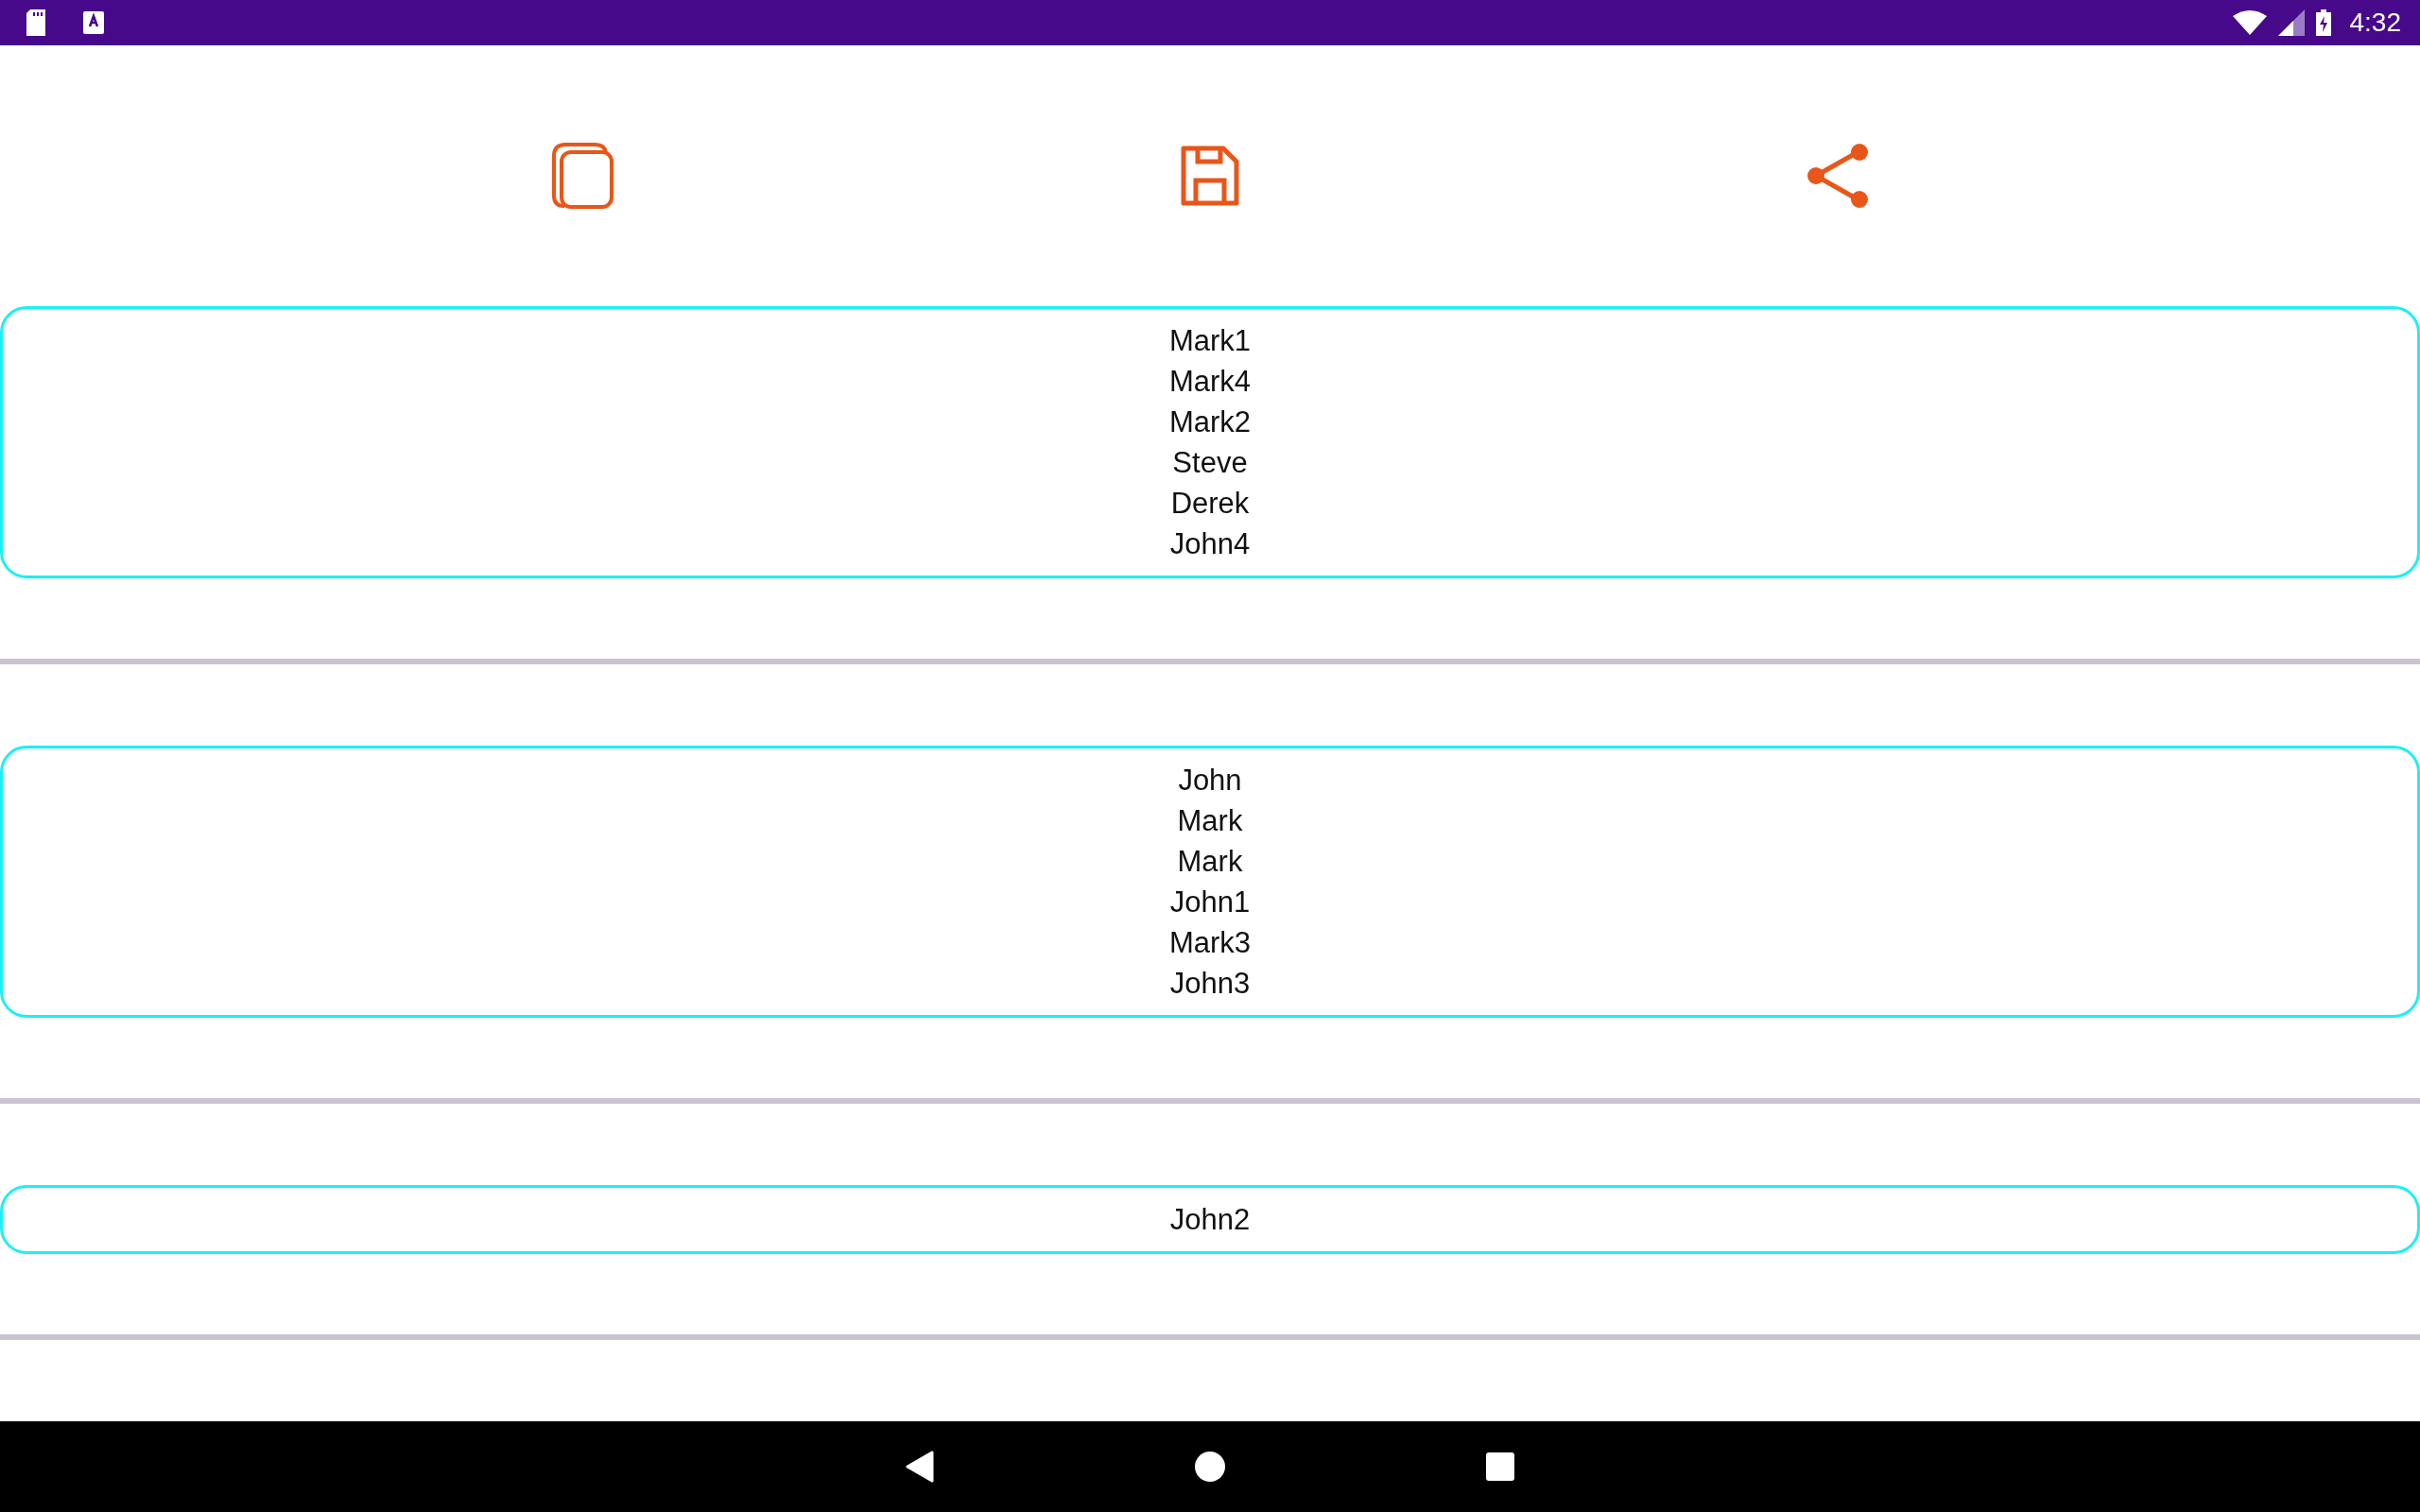 Image resolution: width=2420 pixels, height=1512 pixels. I want to click on home-icon, so click(1210, 1466).